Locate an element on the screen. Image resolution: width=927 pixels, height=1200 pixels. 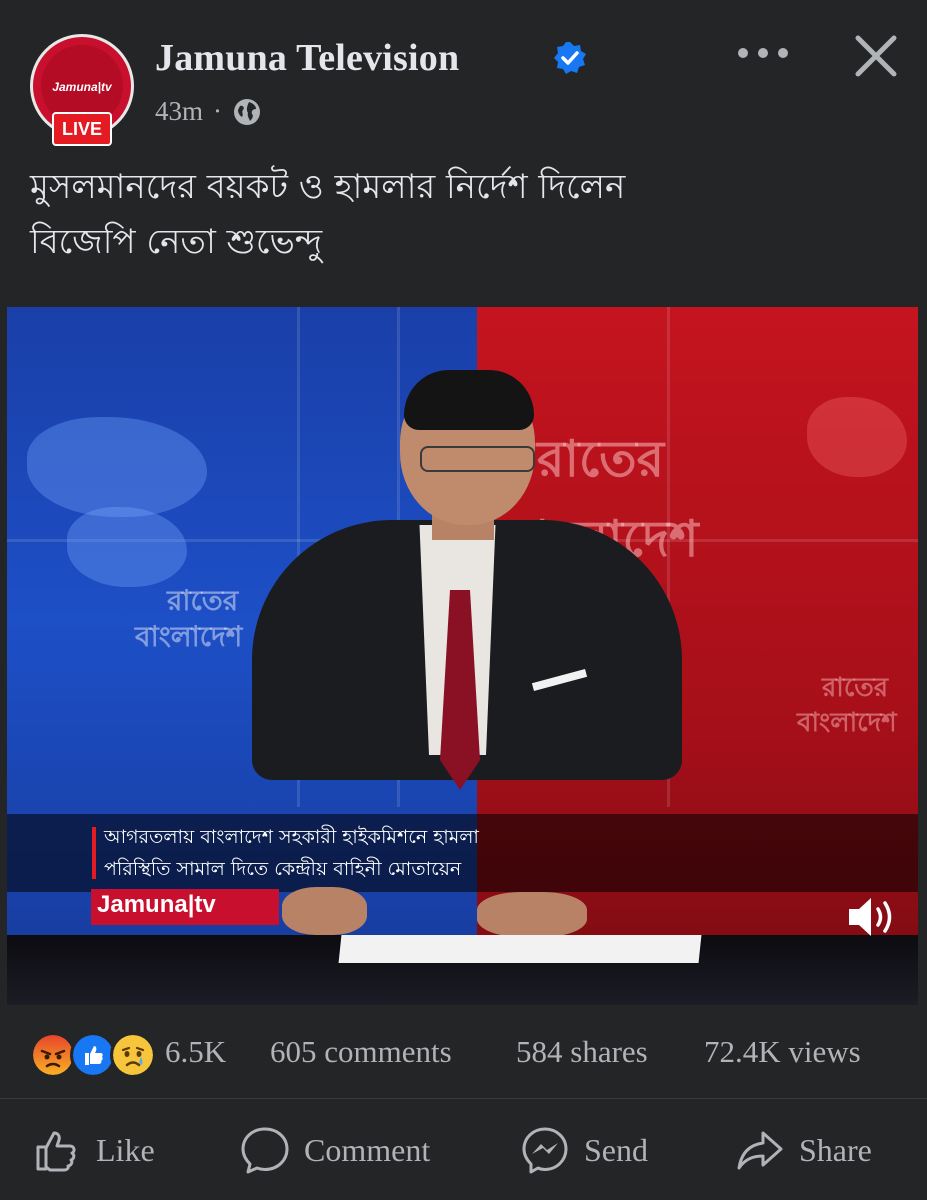
sad-reaction-icon is located at coordinates (133, 1055).